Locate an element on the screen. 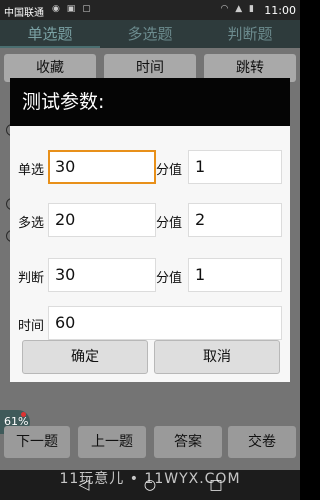 The height and width of the screenshot is (500, 320). answer-button: 答案 is located at coordinates (188, 442).